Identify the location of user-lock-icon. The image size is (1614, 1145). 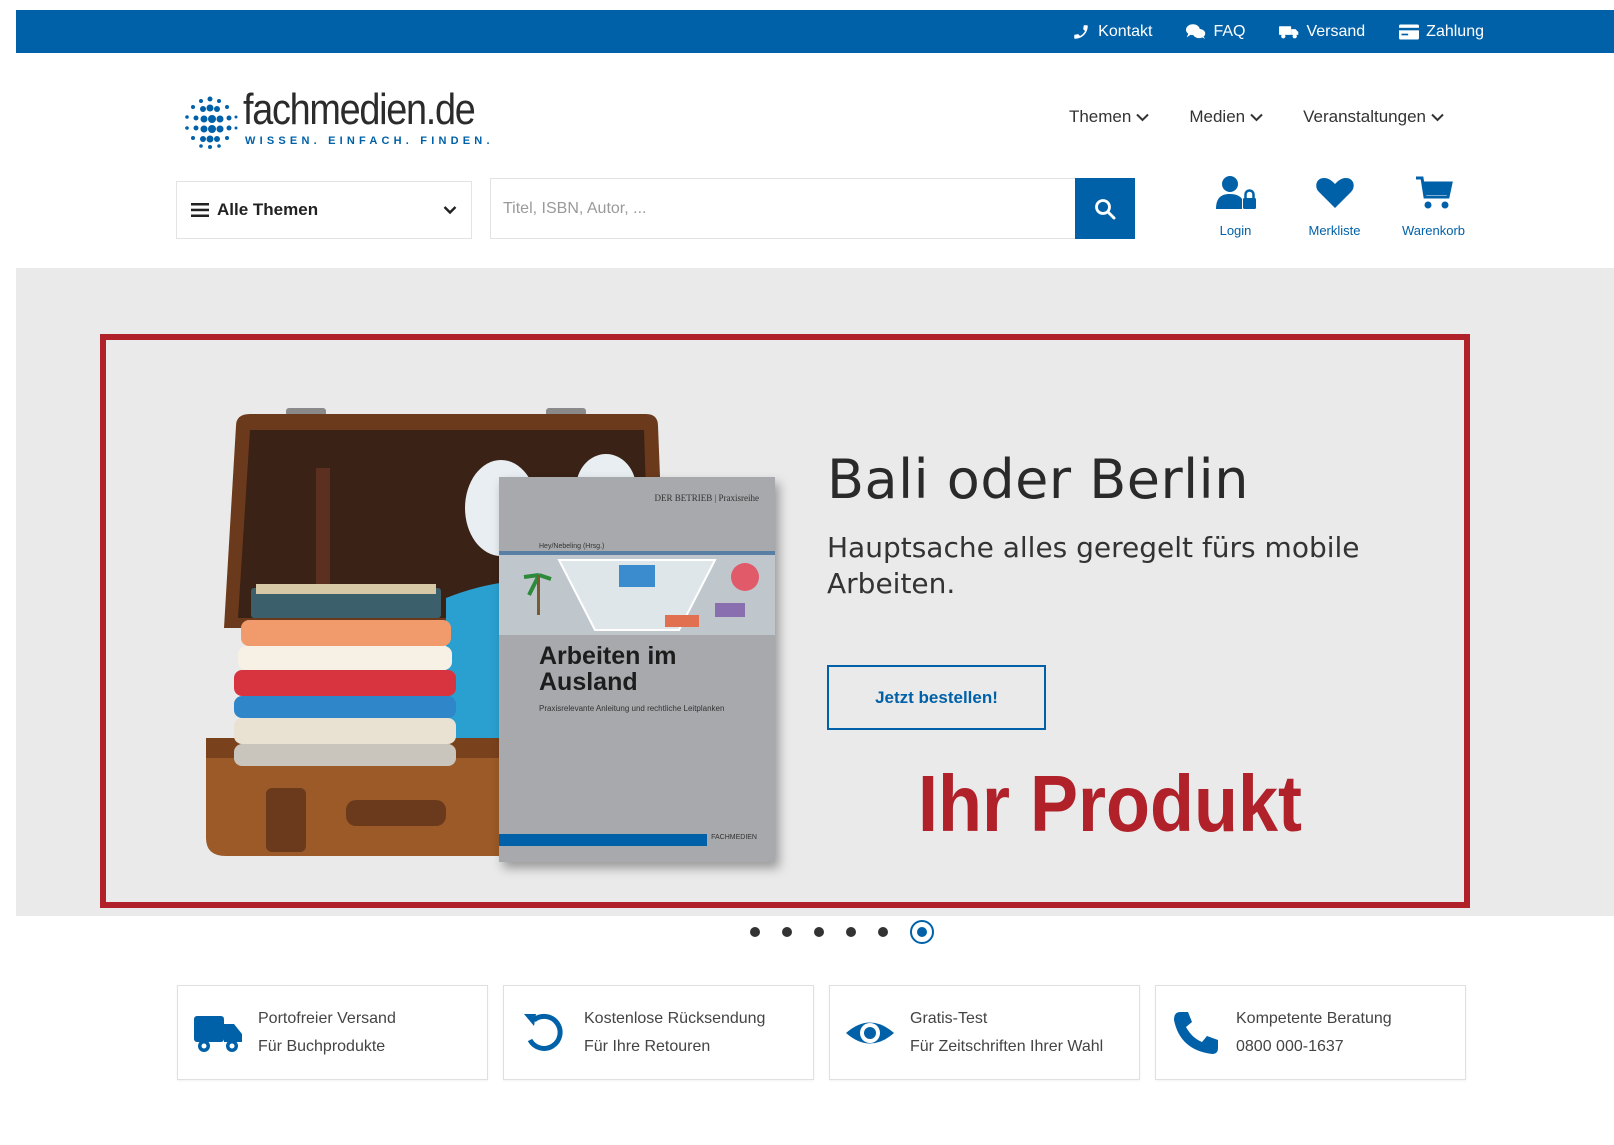
(1235, 192).